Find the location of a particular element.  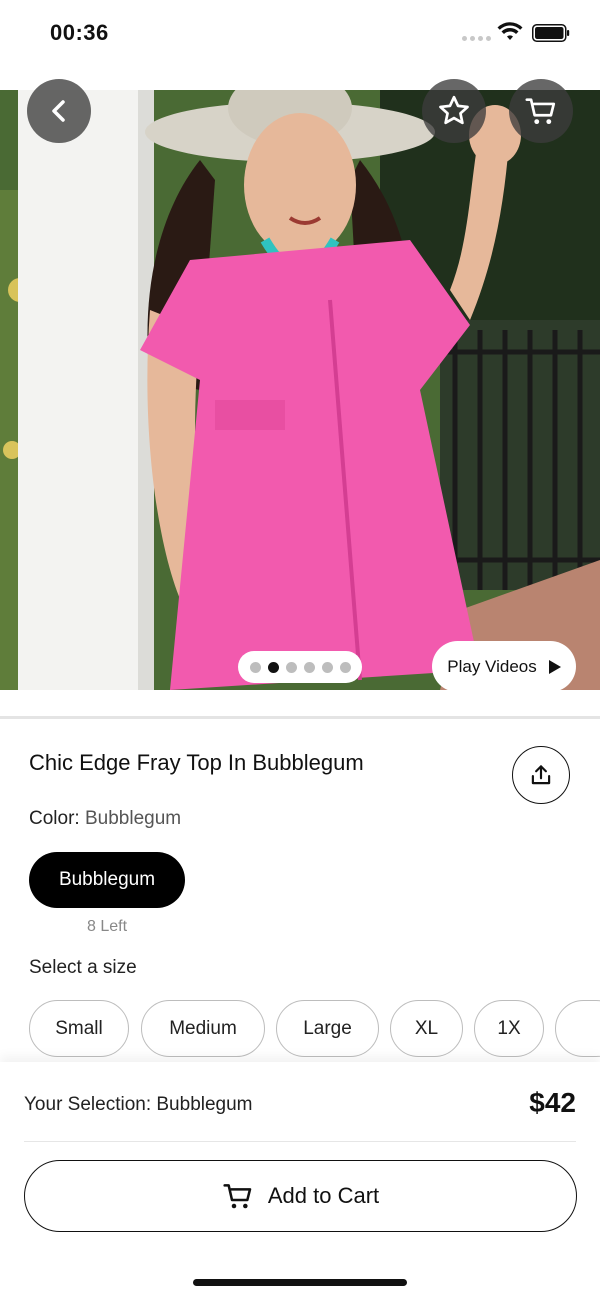

home-indicator is located at coordinates (300, 1282).